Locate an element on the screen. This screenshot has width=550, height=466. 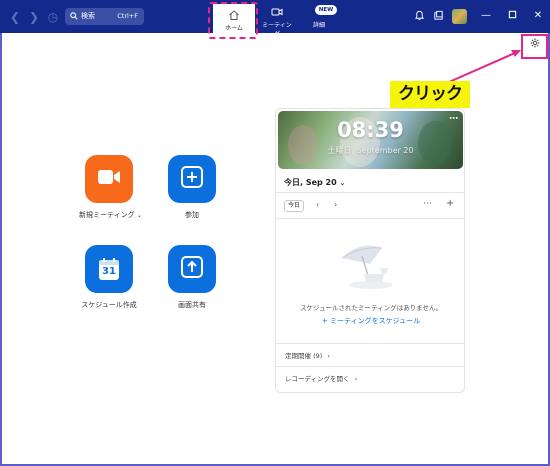
maximize-icon is located at coordinates (512, 16).